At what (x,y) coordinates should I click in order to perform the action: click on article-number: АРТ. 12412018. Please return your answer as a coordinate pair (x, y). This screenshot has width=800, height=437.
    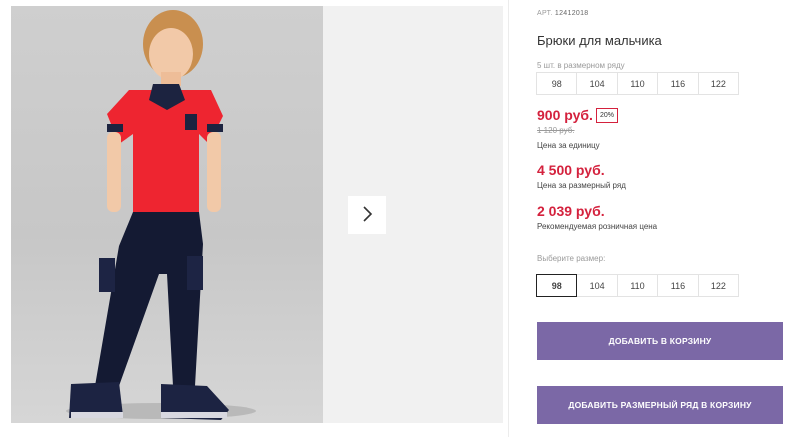
    Looking at the image, I should click on (562, 13).